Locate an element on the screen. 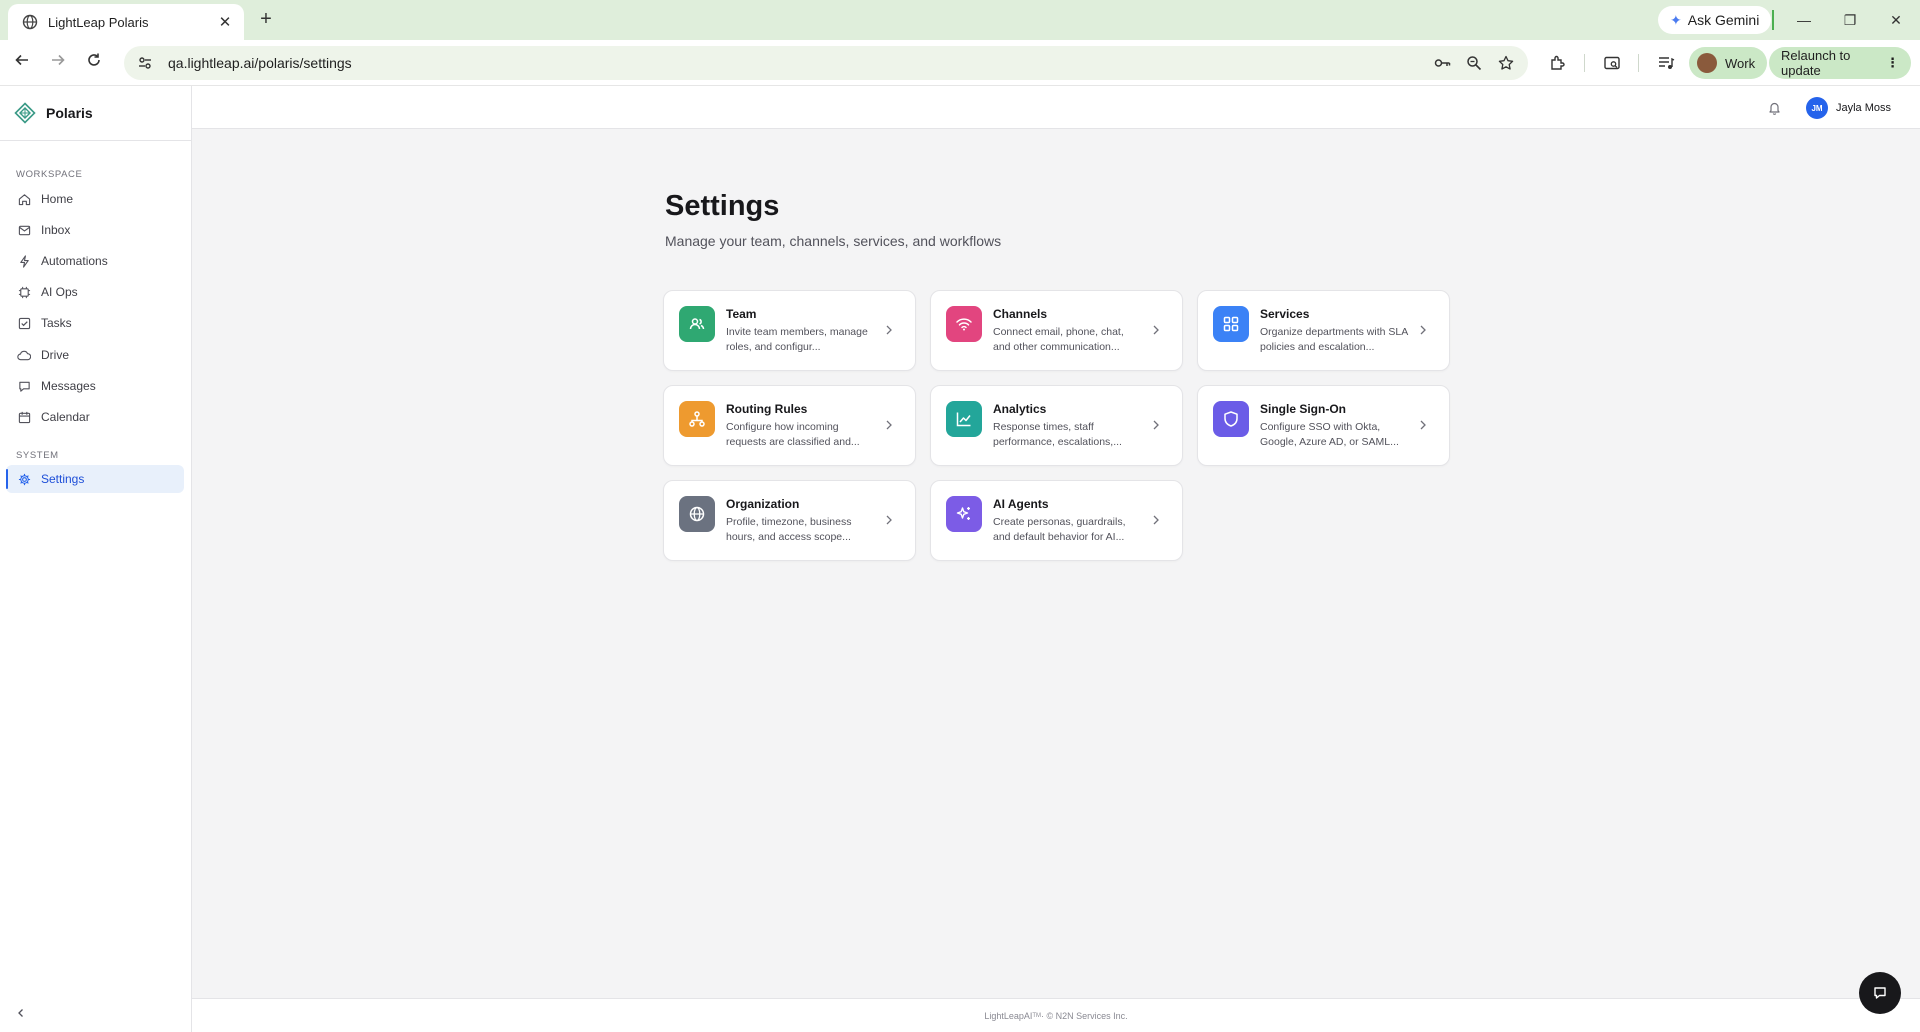 Image resolution: width=1920 pixels, height=1032 pixels. sidebar-item-ai-ops: AI Ops is located at coordinates (95, 292).